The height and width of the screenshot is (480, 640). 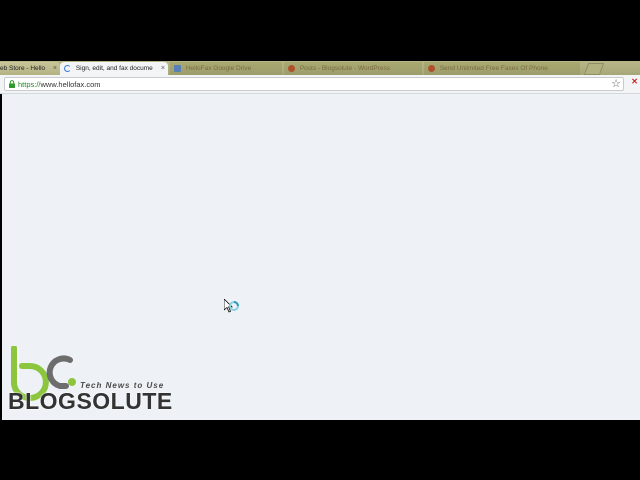 I want to click on tab-label: HelloFax Google Drive, so click(x=218, y=68).